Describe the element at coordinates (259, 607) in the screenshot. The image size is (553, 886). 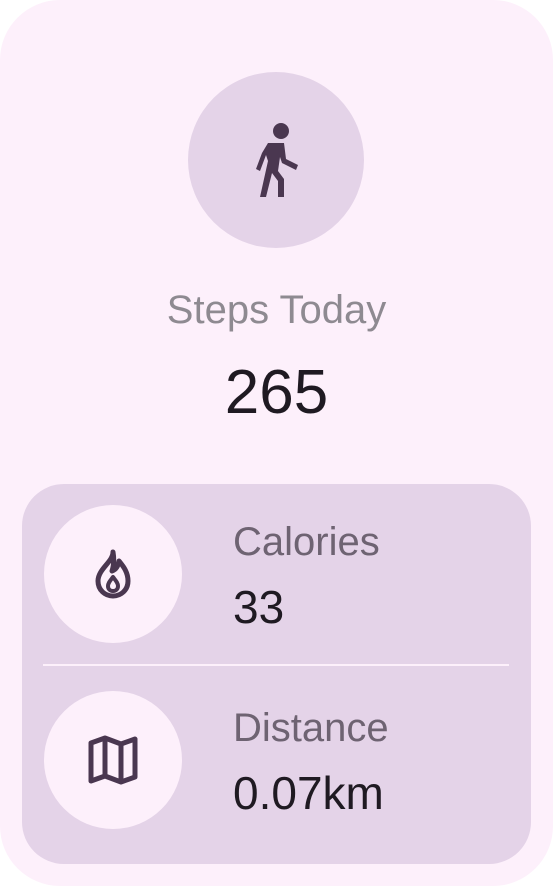
I see `calories-value: 33` at that location.